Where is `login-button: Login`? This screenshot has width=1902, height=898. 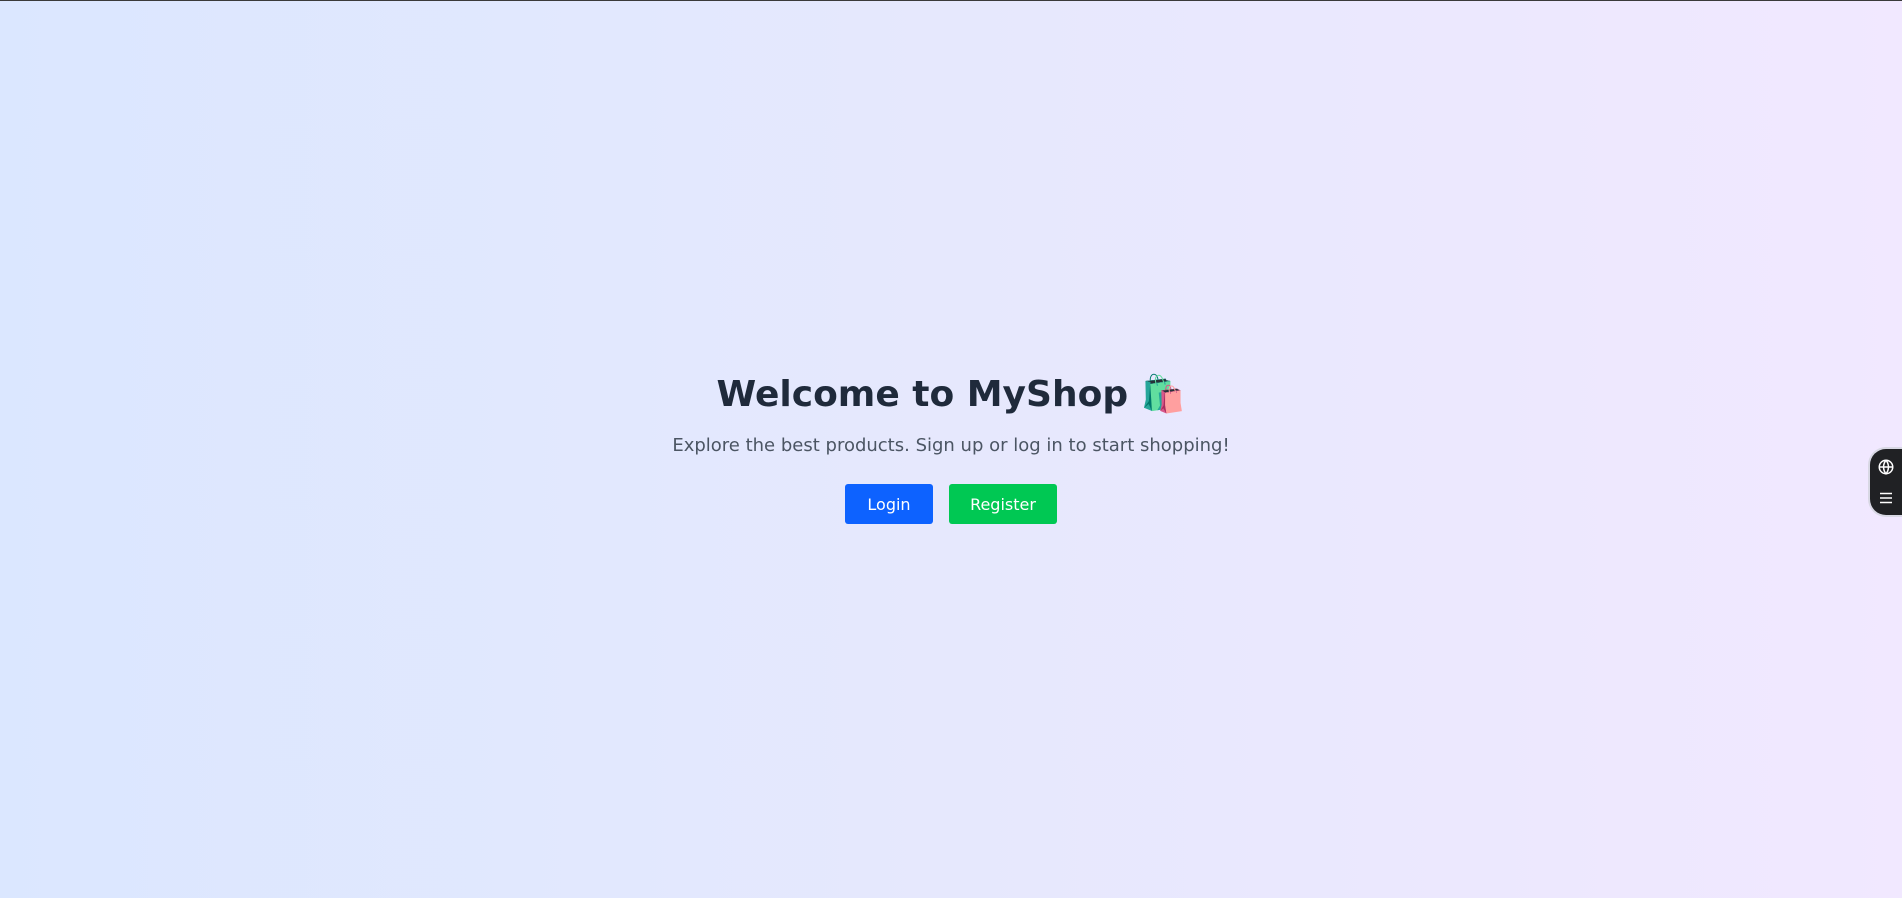
login-button: Login is located at coordinates (889, 504).